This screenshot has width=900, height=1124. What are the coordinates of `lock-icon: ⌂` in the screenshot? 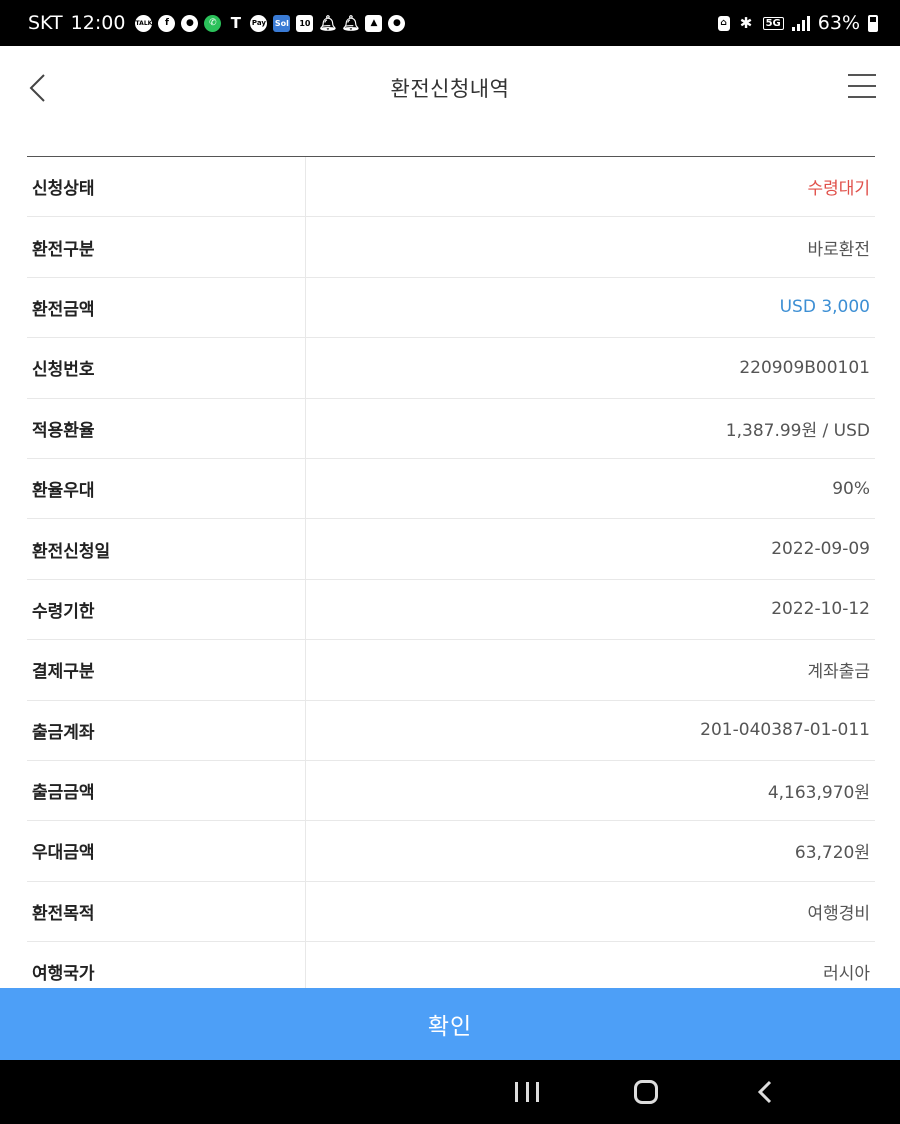 It's located at (723, 23).